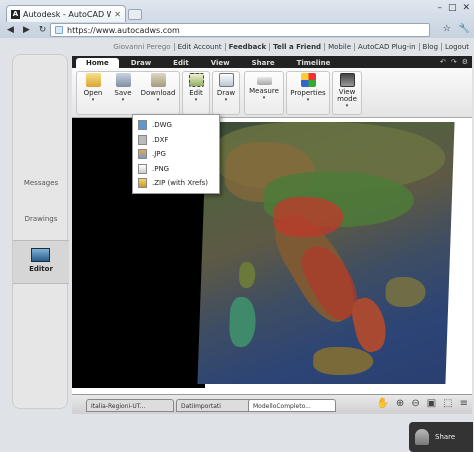  I want to click on png-file-icon, so click(142, 168).